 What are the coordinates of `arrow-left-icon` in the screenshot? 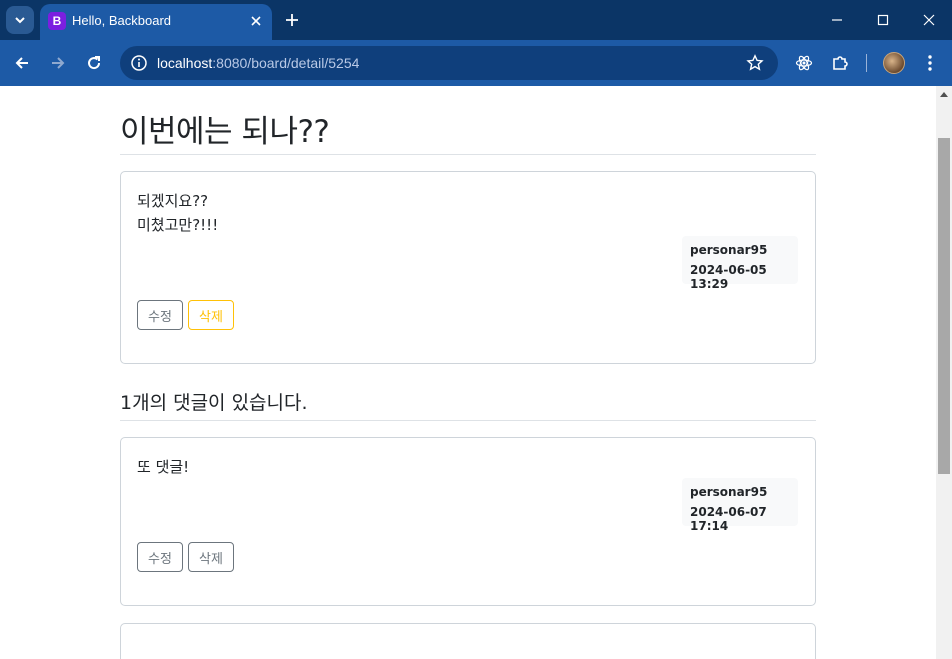 It's located at (21, 63).